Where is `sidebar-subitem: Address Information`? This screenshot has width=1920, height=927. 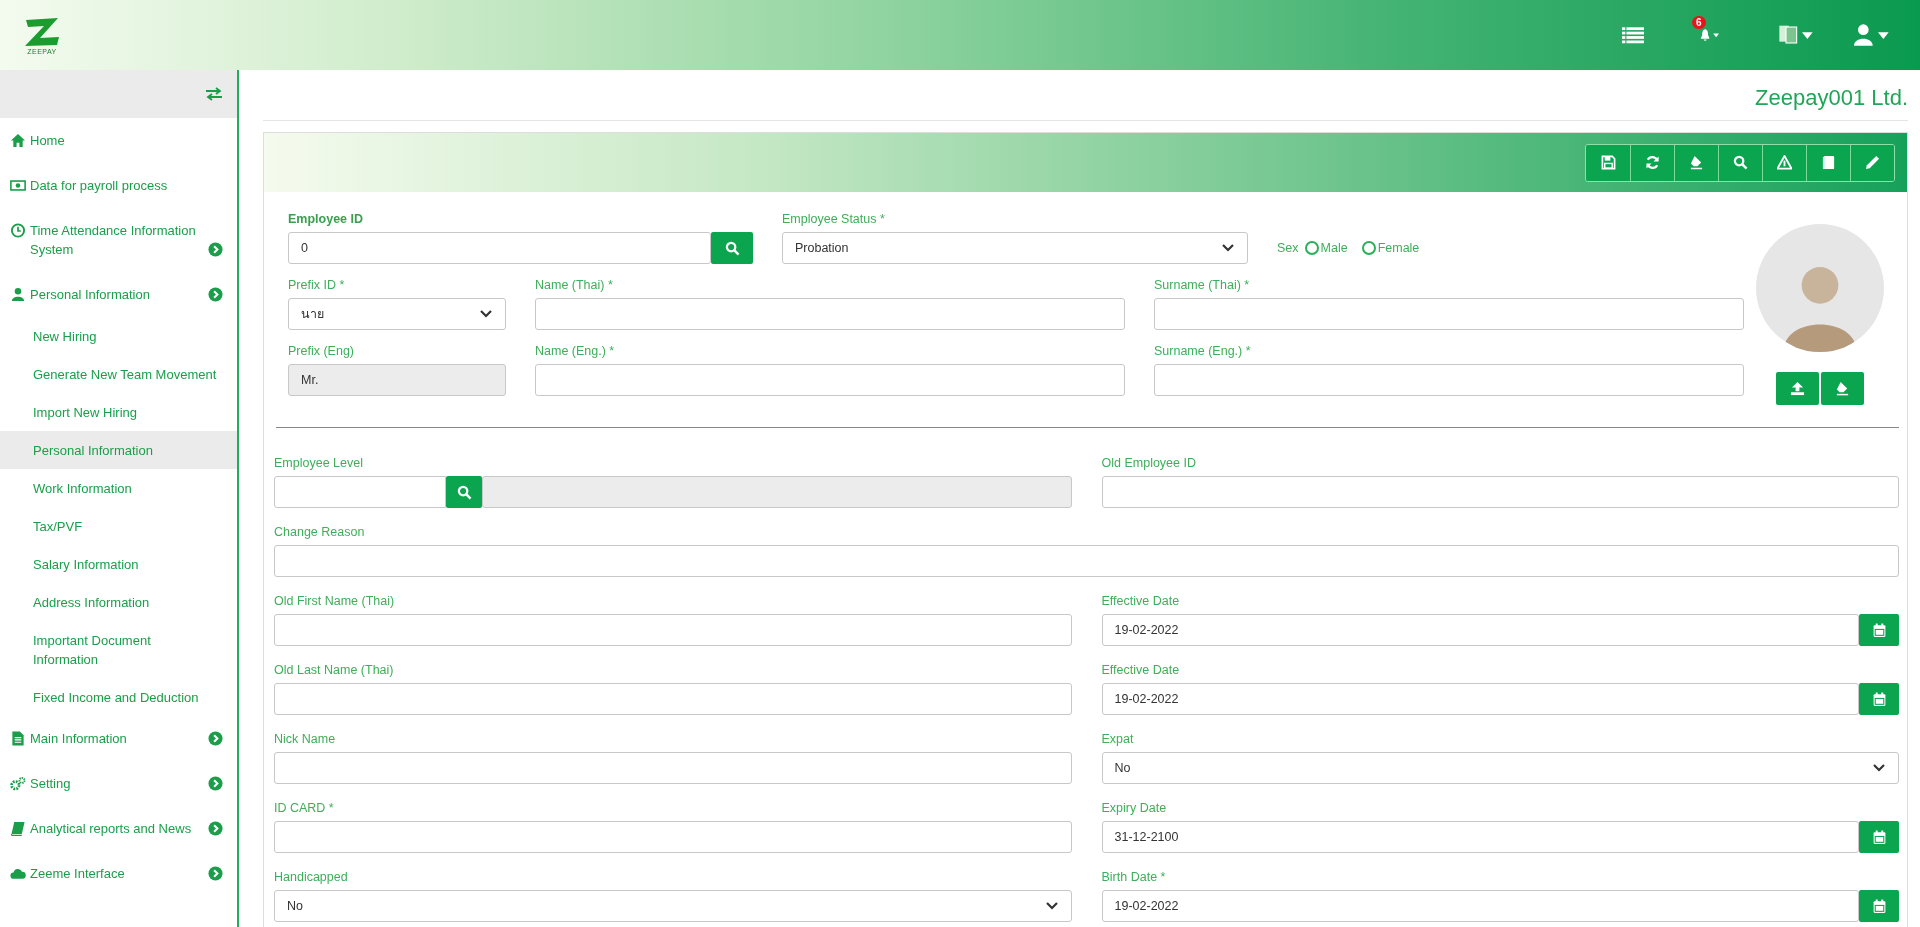
sidebar-subitem: Address Information is located at coordinates (118, 602).